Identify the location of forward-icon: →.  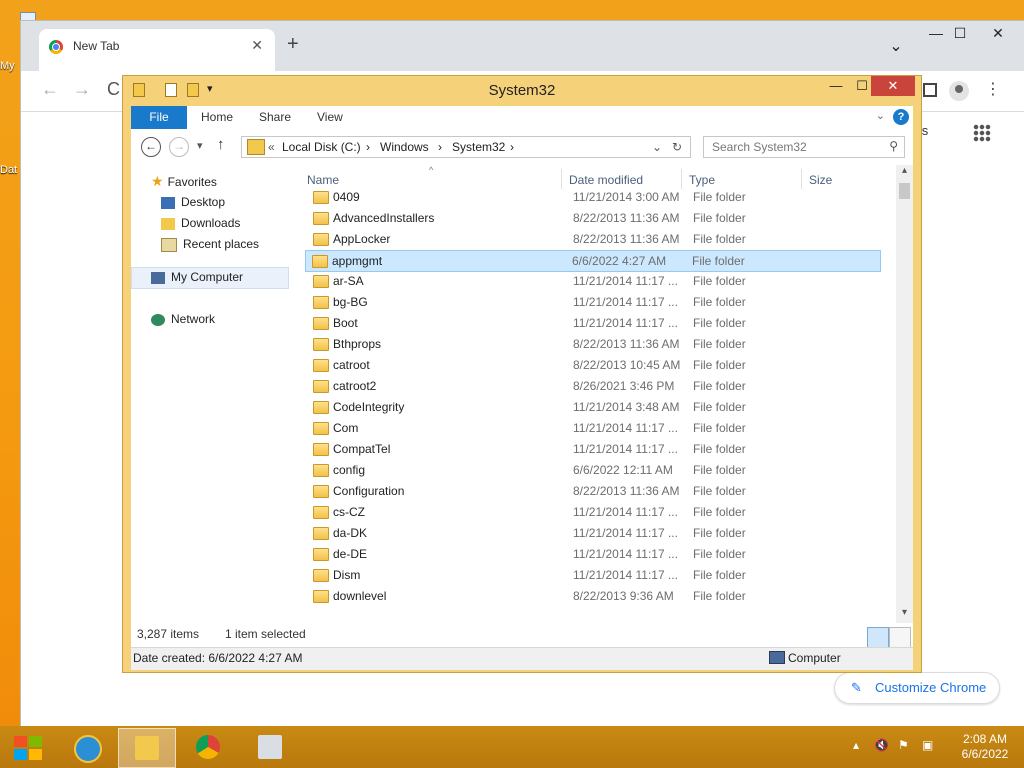
(82, 89).